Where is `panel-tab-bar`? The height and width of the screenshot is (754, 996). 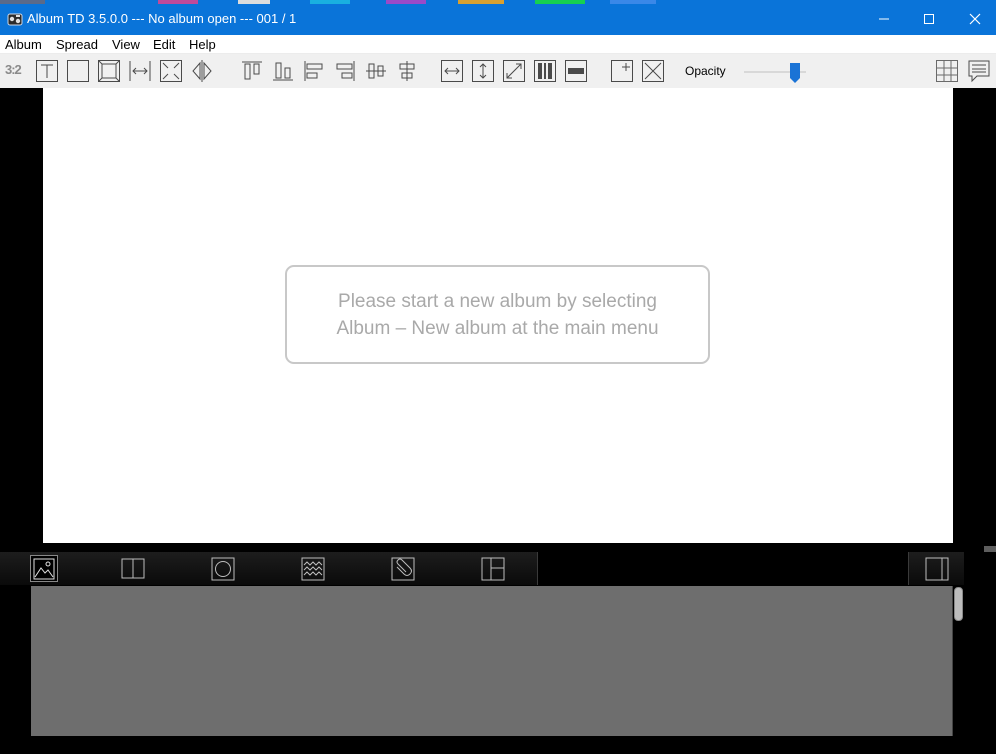
panel-tab-bar is located at coordinates (269, 568).